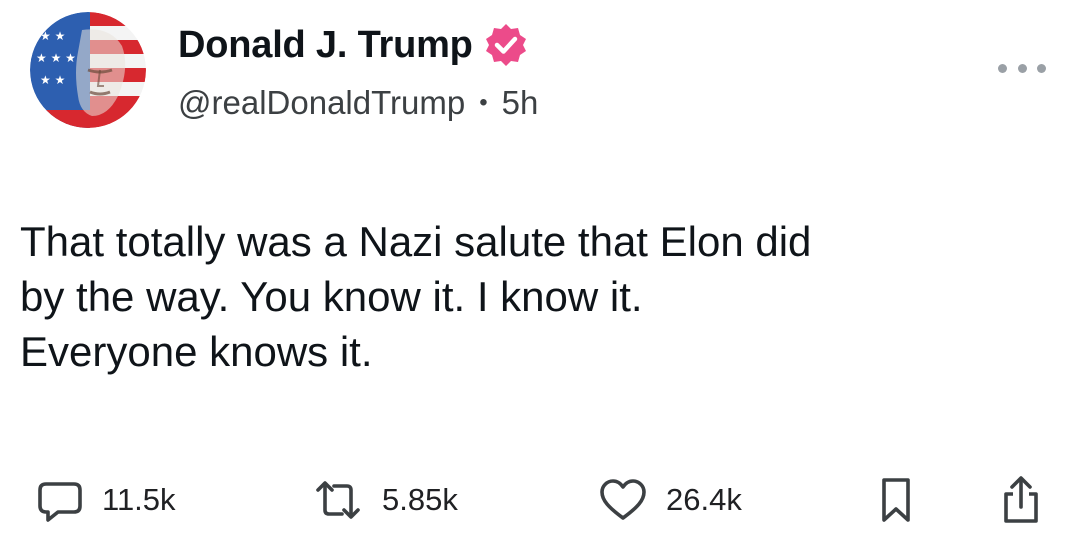 The height and width of the screenshot is (544, 1080). I want to click on reply-count: 11.5k, so click(139, 499).